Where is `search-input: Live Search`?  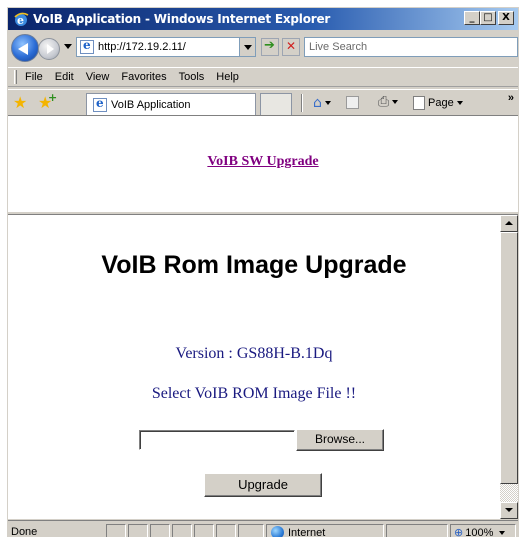
search-input: Live Search is located at coordinates (411, 47).